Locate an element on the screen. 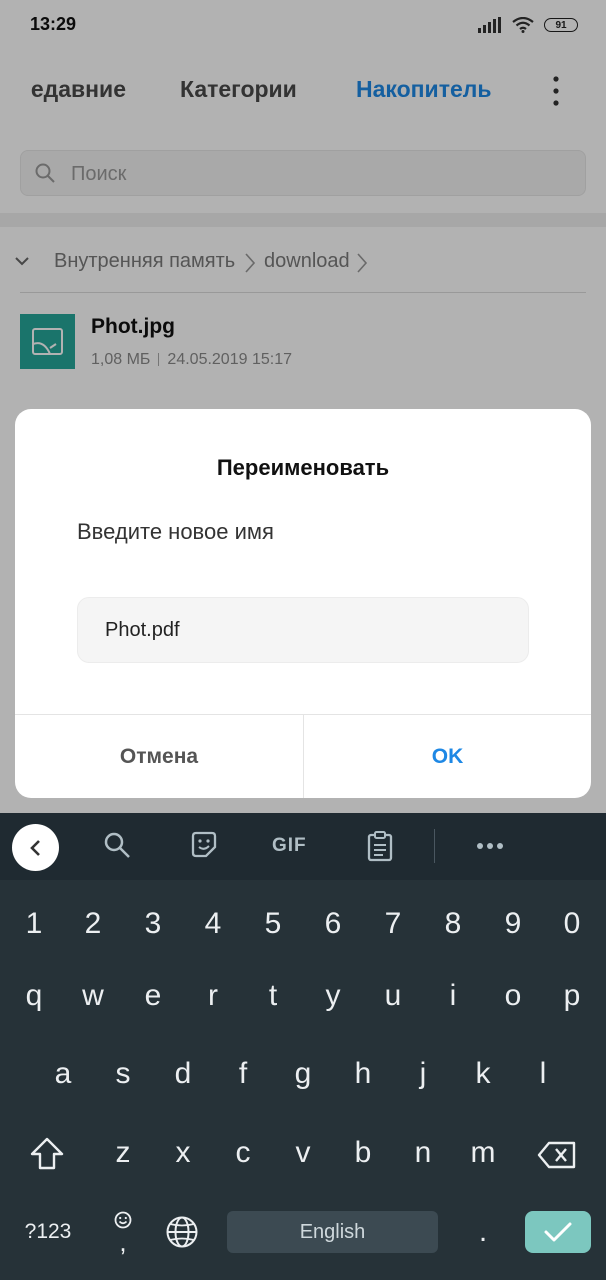  backspace-icon is located at coordinates (557, 1155).